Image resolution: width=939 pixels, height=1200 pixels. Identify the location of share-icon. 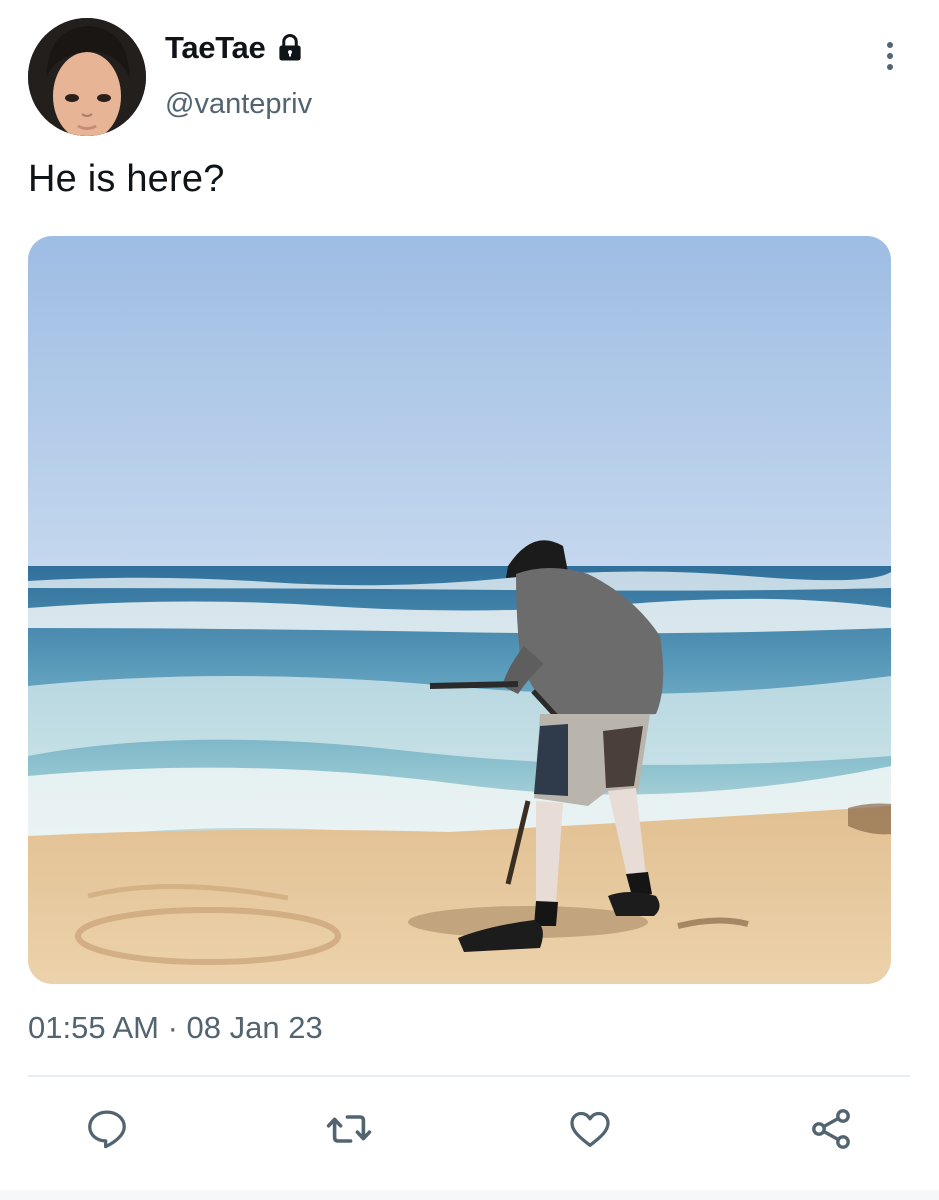
(831, 1129).